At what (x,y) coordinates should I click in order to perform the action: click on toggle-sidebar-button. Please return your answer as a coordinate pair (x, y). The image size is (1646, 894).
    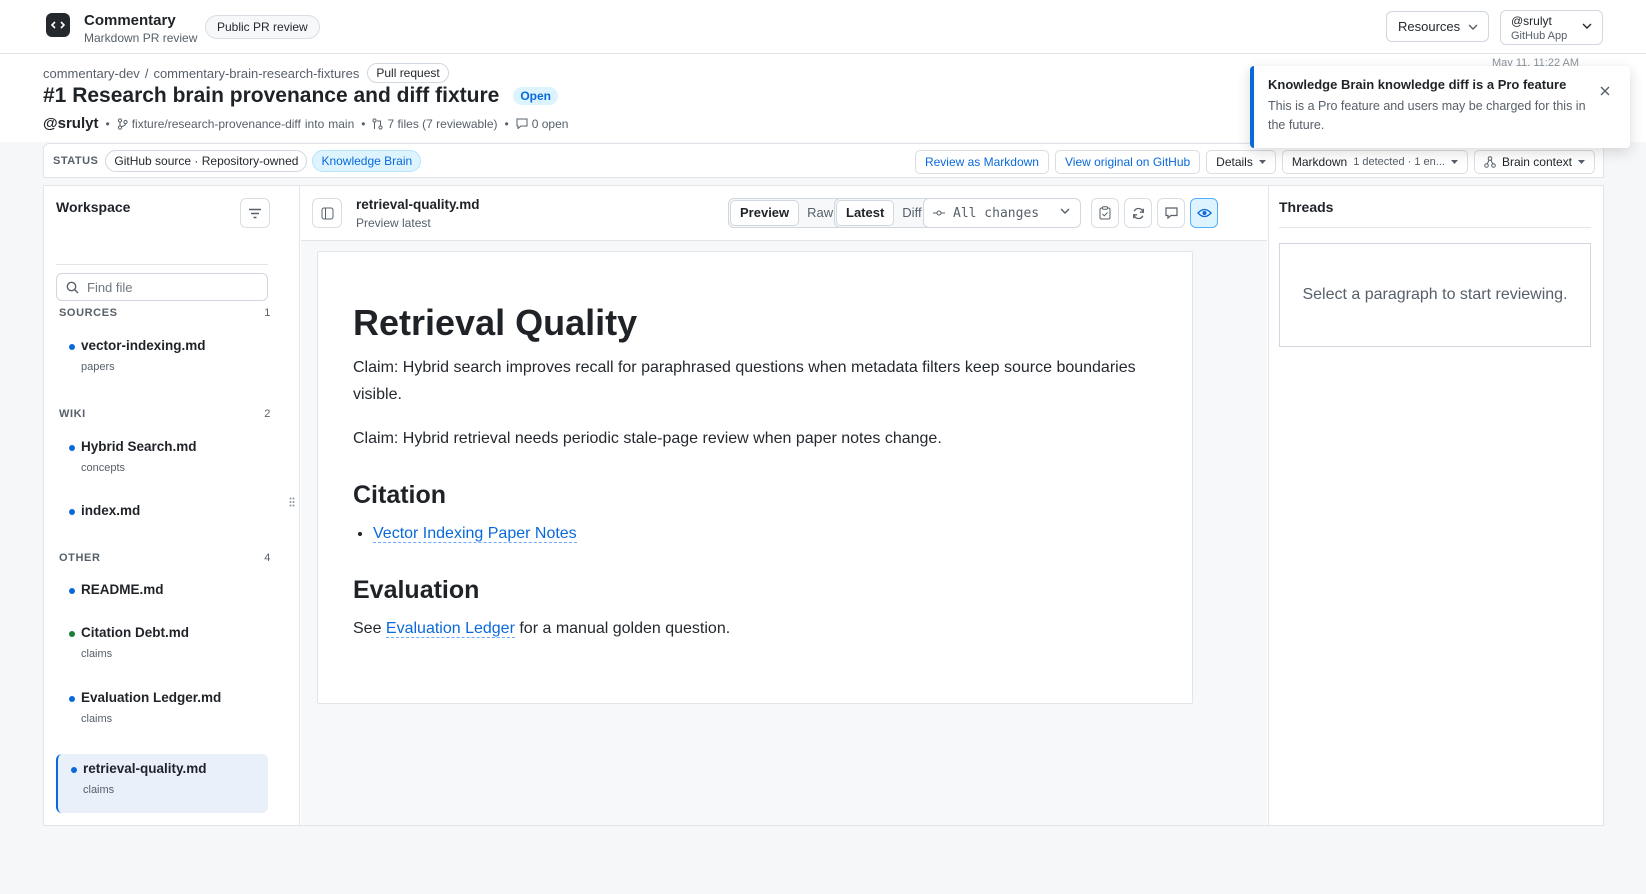
    Looking at the image, I should click on (327, 213).